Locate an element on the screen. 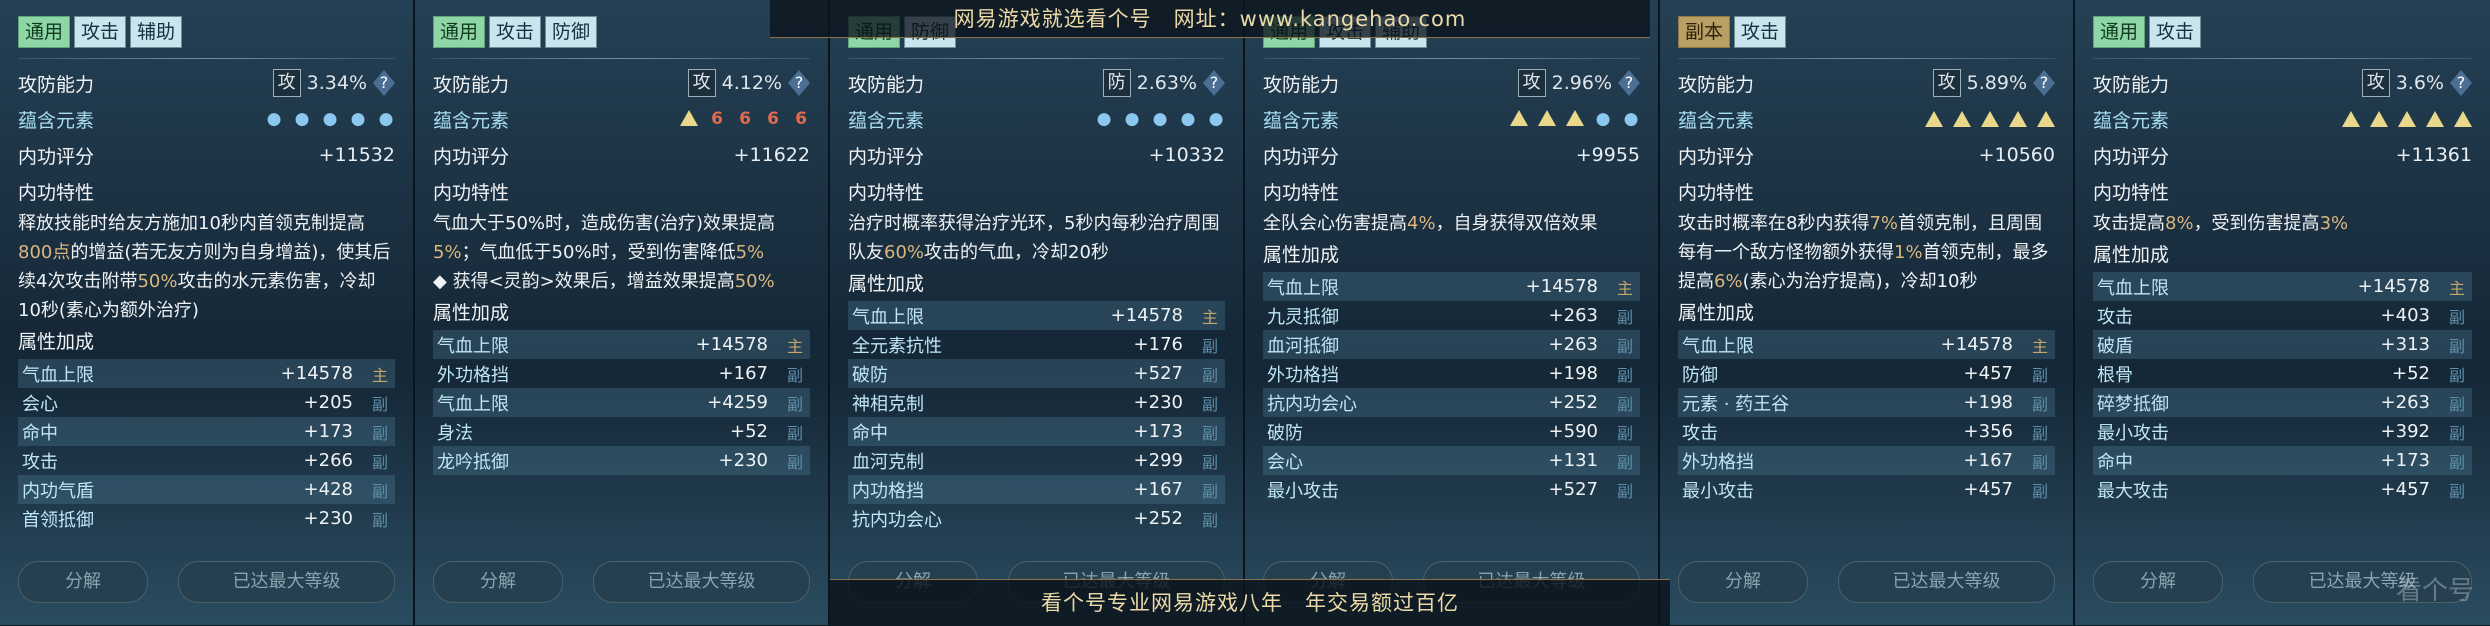 The image size is (2490, 626). attr-row: 根骨+52副 is located at coordinates (2282, 373).